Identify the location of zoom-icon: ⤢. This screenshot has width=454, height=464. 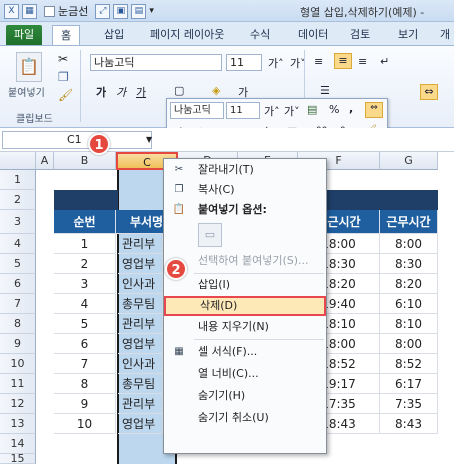
(103, 11).